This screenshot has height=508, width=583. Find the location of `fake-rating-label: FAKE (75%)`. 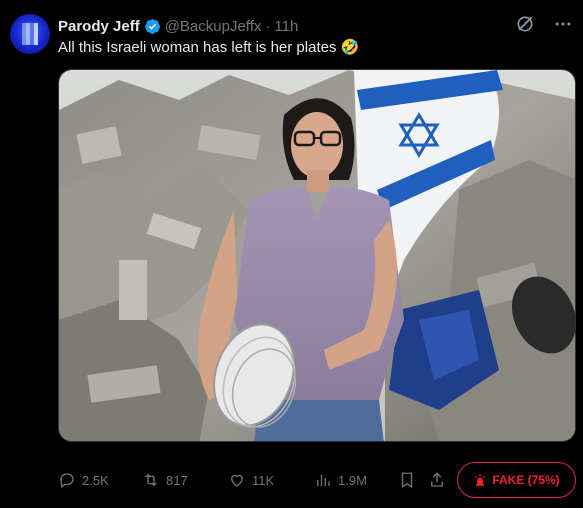

fake-rating-label: FAKE (75%) is located at coordinates (526, 480).